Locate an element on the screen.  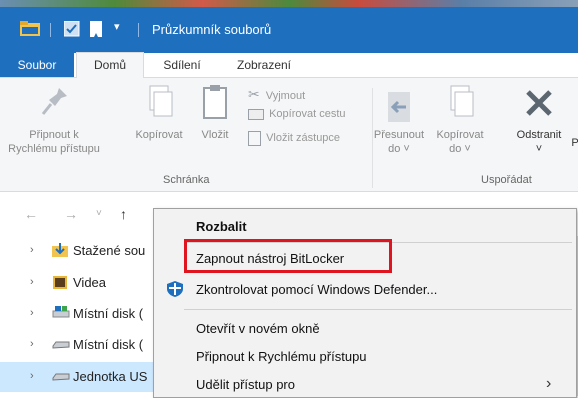
back-icon: ← is located at coordinates (31, 214).